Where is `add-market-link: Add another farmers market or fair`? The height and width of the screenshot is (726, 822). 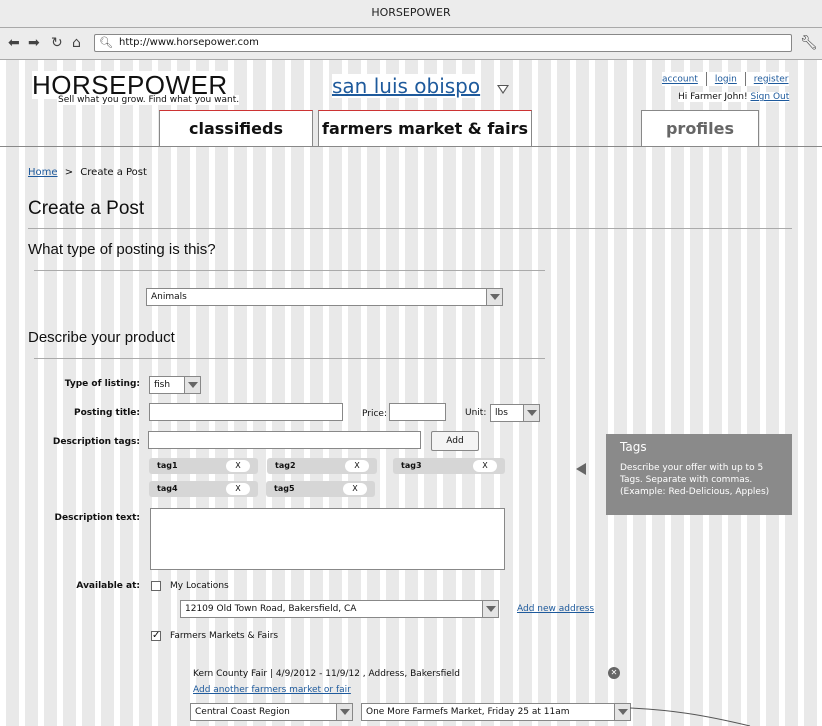
add-market-link: Add another farmers market or fair is located at coordinates (272, 690).